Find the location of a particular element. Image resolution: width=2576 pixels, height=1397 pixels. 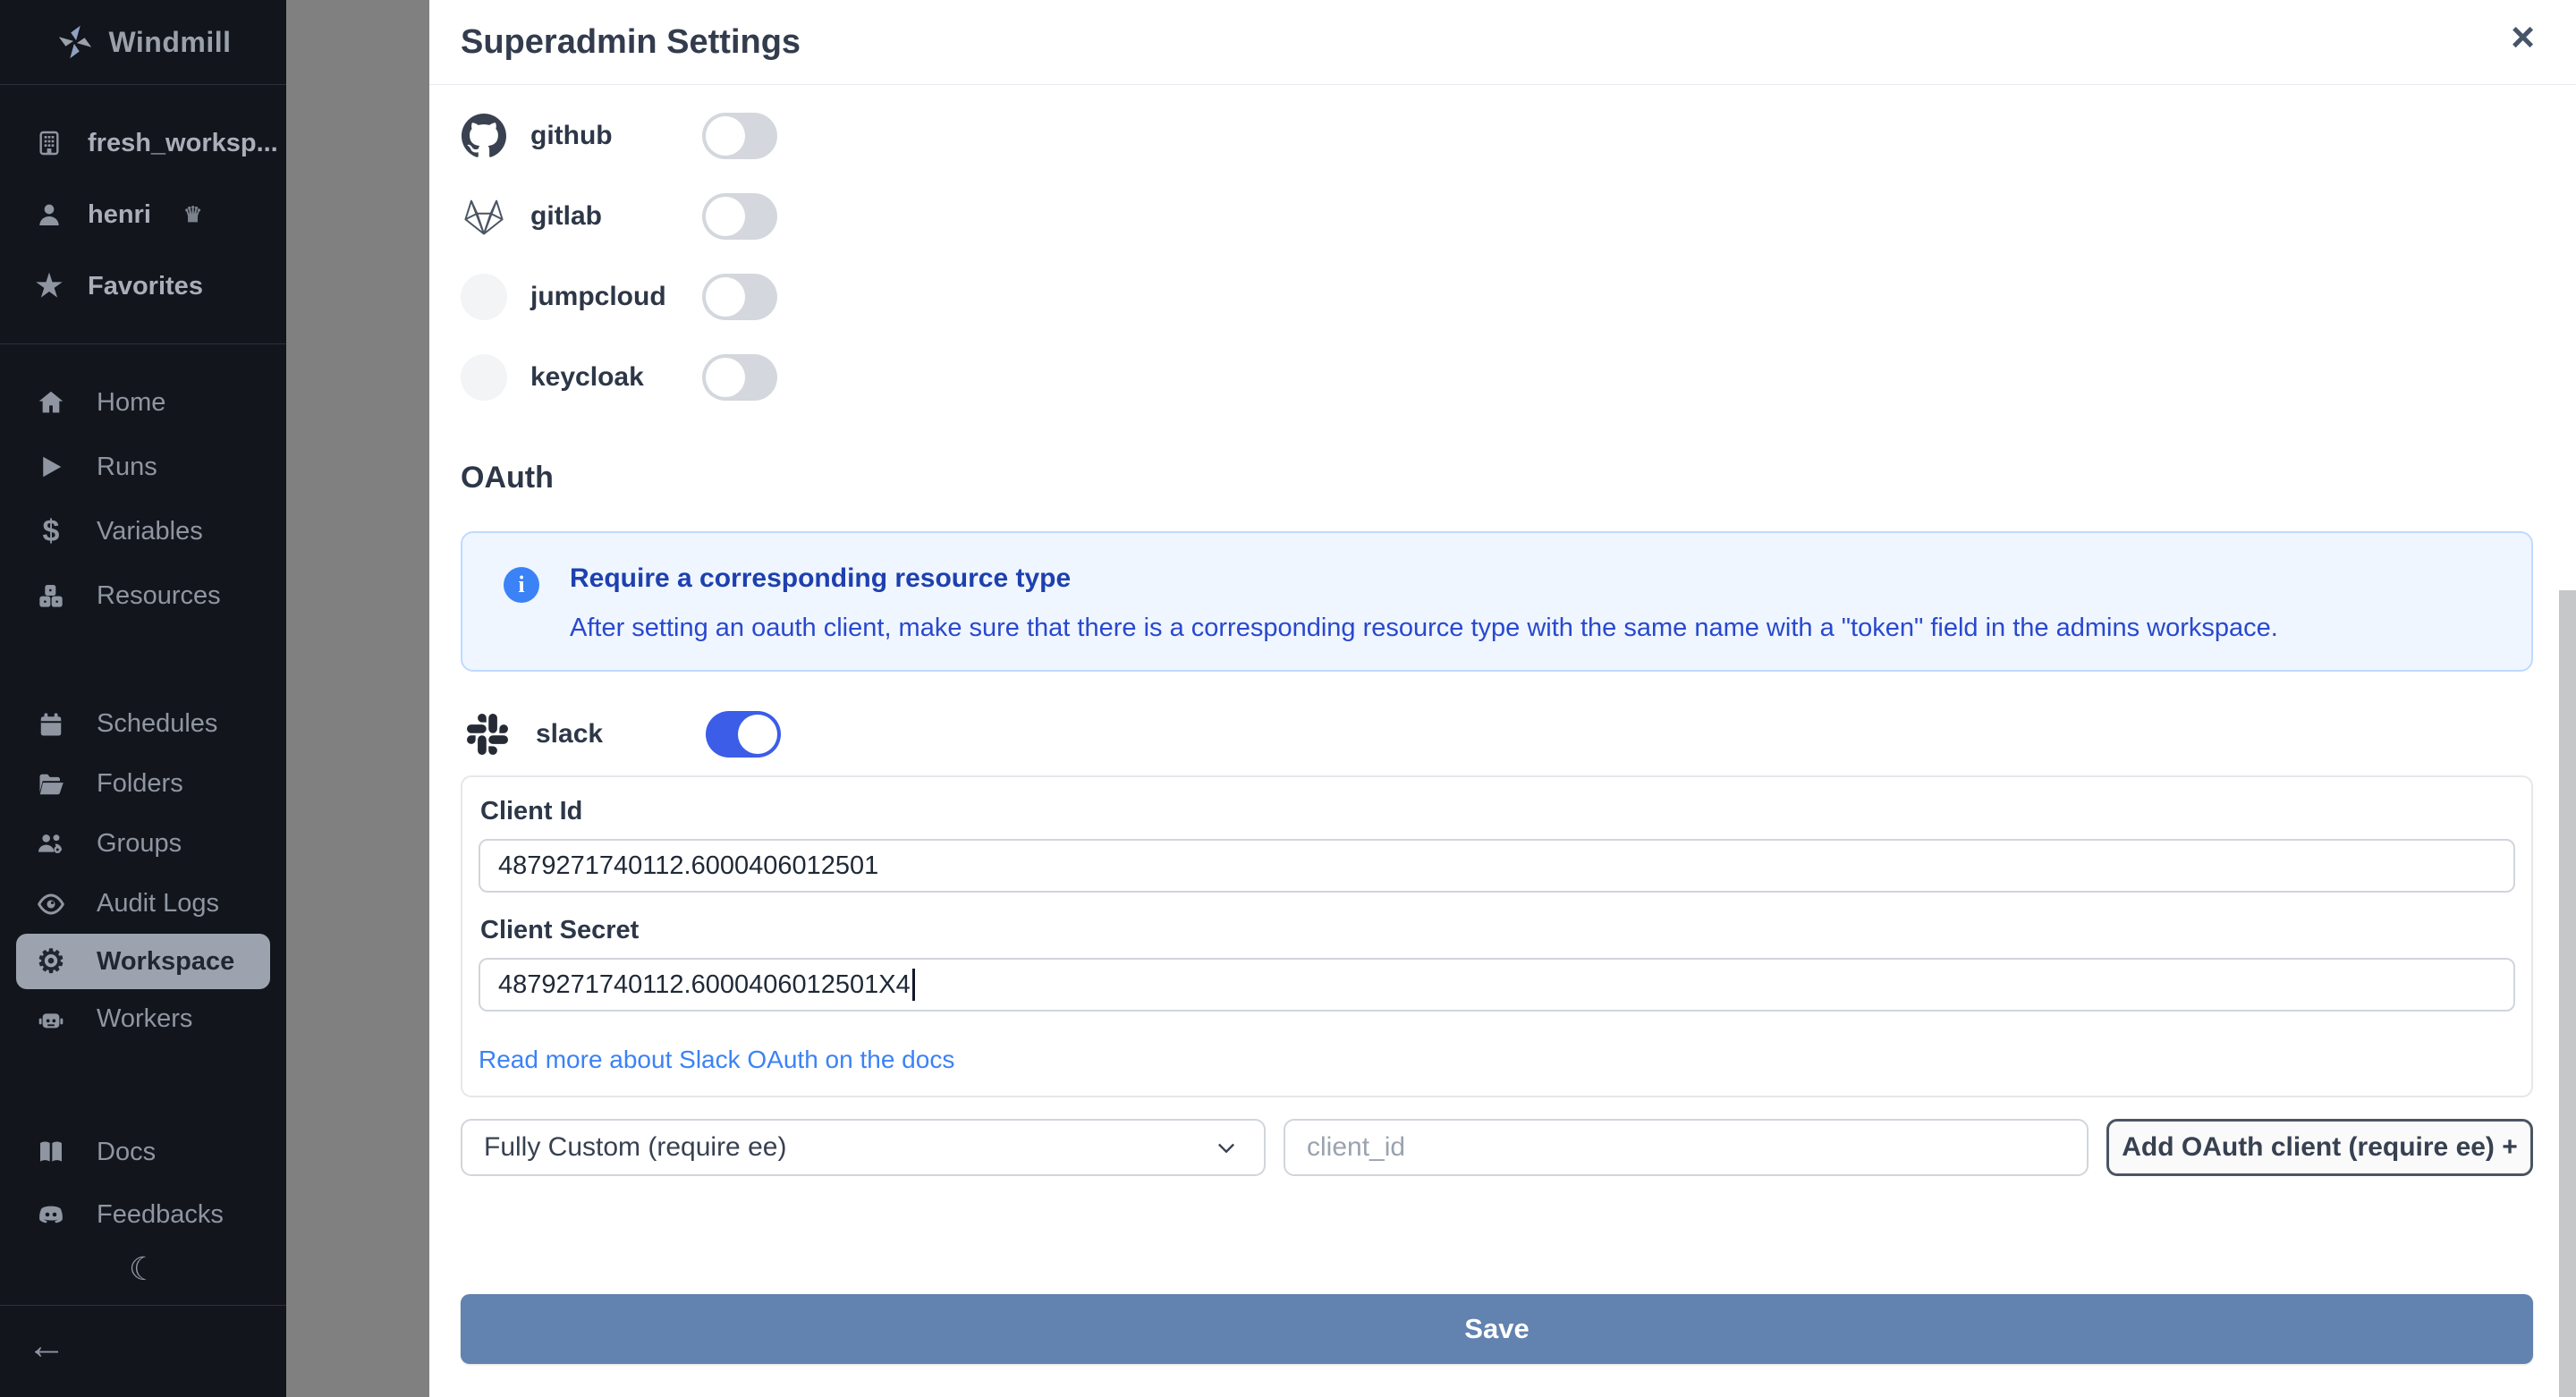

provider-label: github is located at coordinates (571, 135).